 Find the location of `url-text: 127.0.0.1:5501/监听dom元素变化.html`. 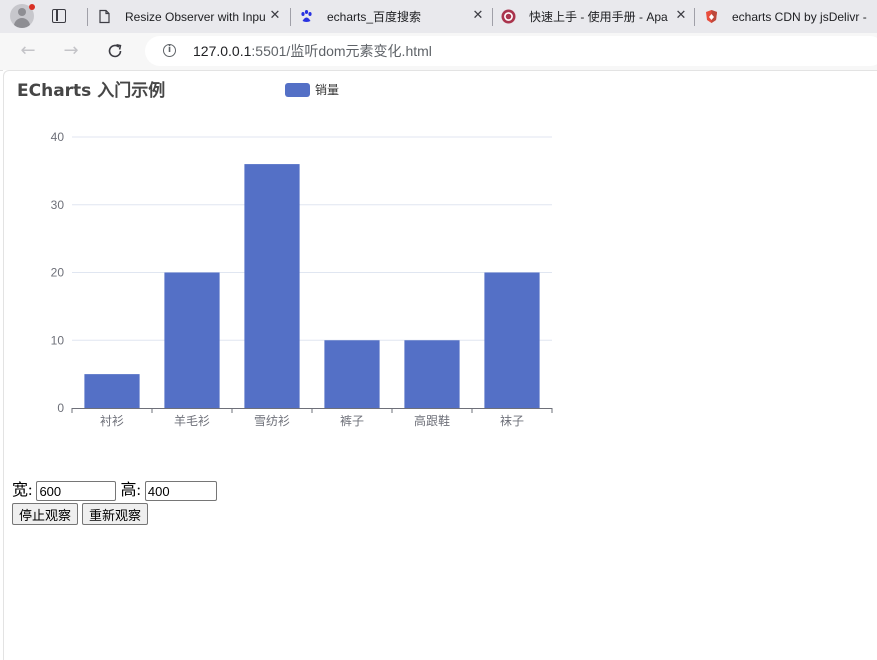

url-text: 127.0.0.1:5501/监听dom元素变化.html is located at coordinates (312, 51).